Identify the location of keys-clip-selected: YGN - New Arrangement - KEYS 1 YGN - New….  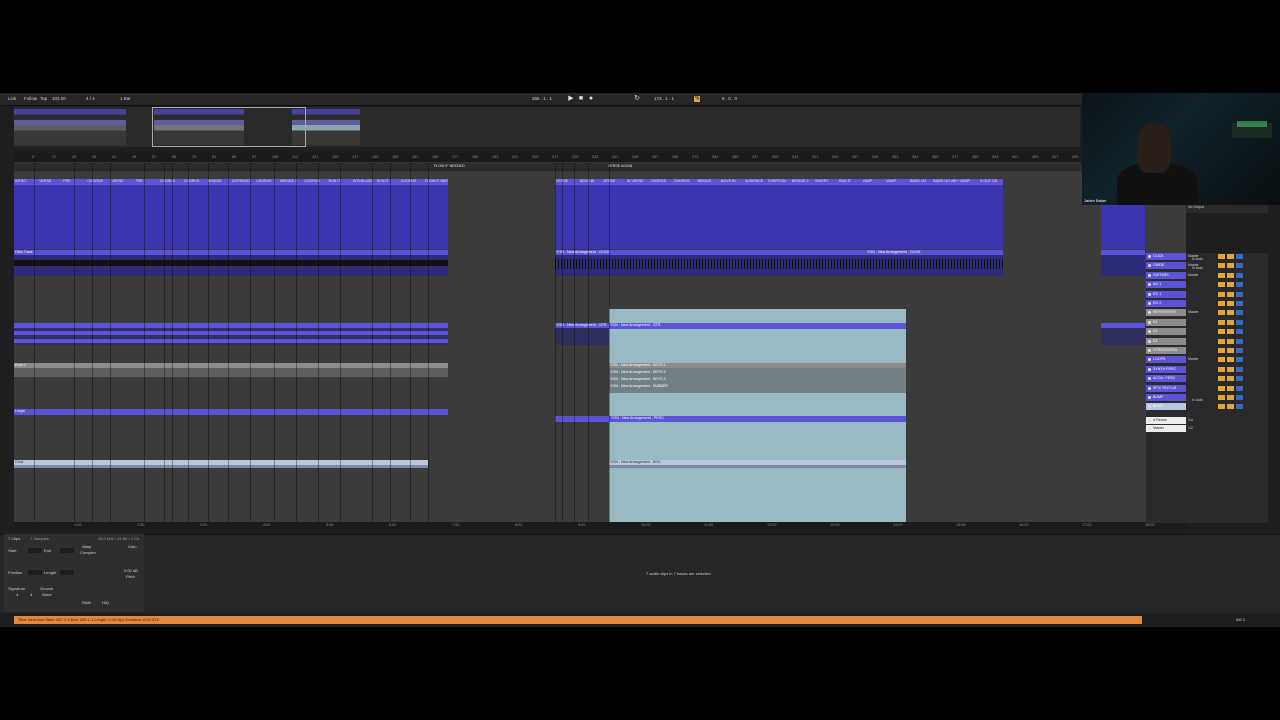
(757, 378).